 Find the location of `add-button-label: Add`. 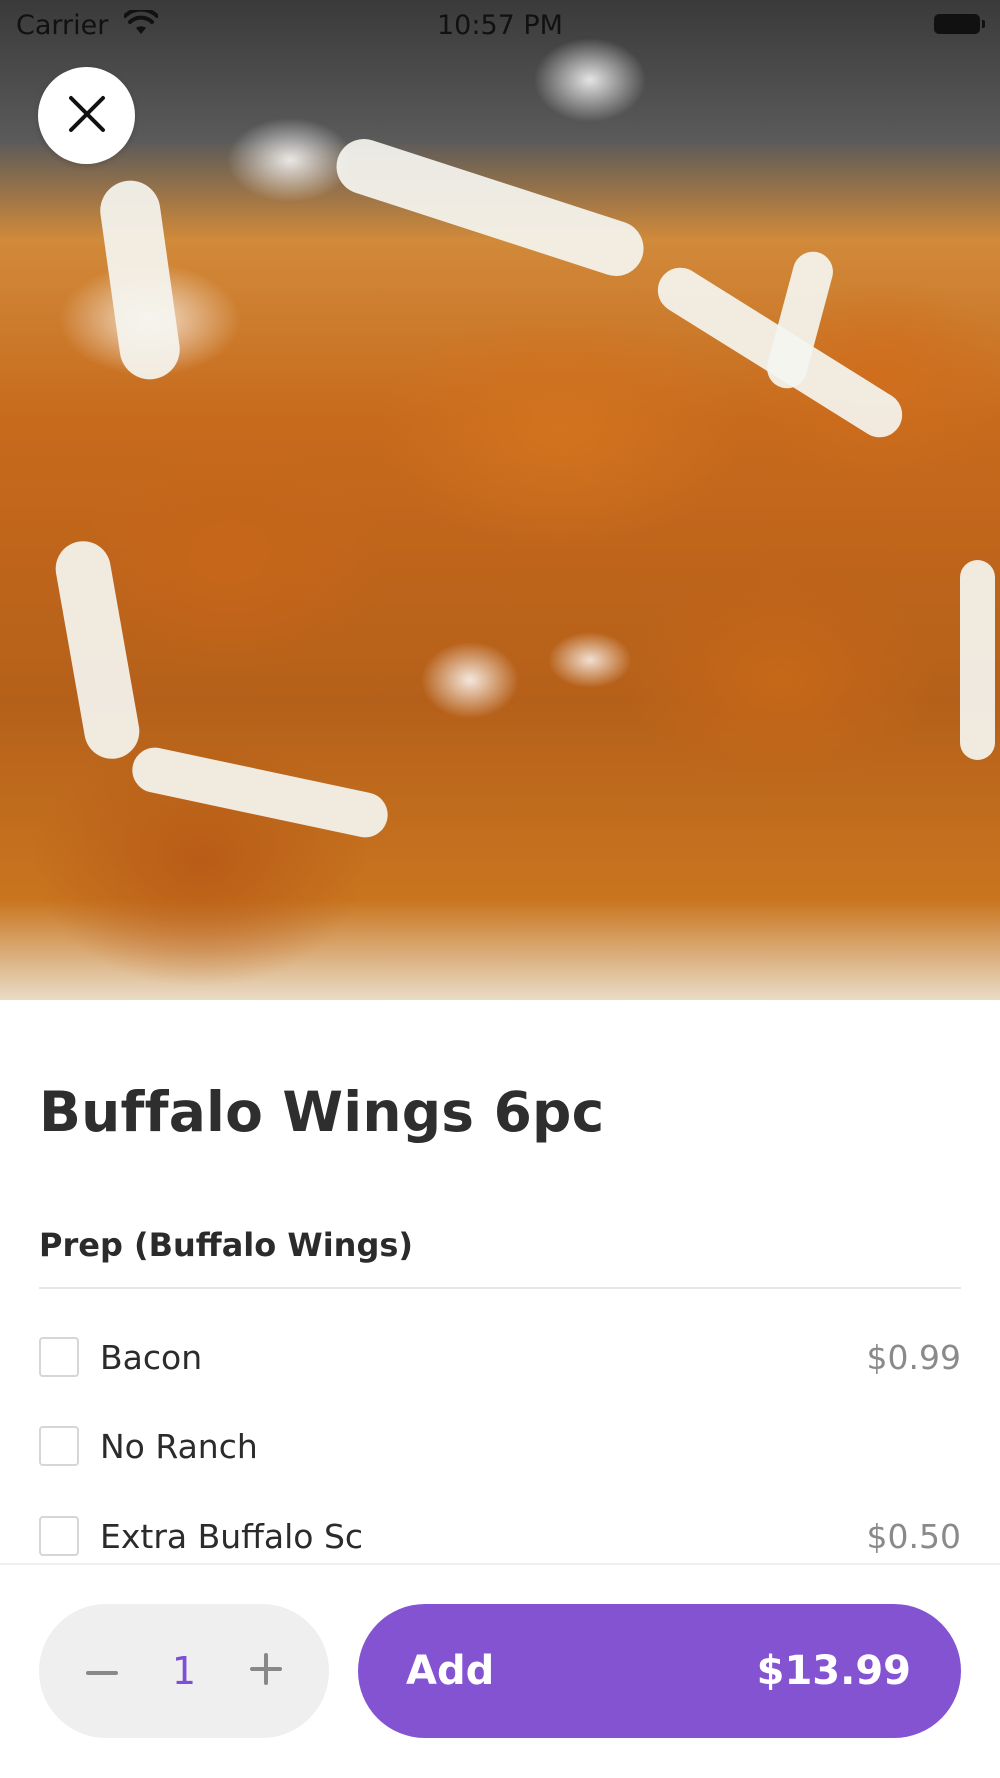

add-button-label: Add is located at coordinates (450, 1671).